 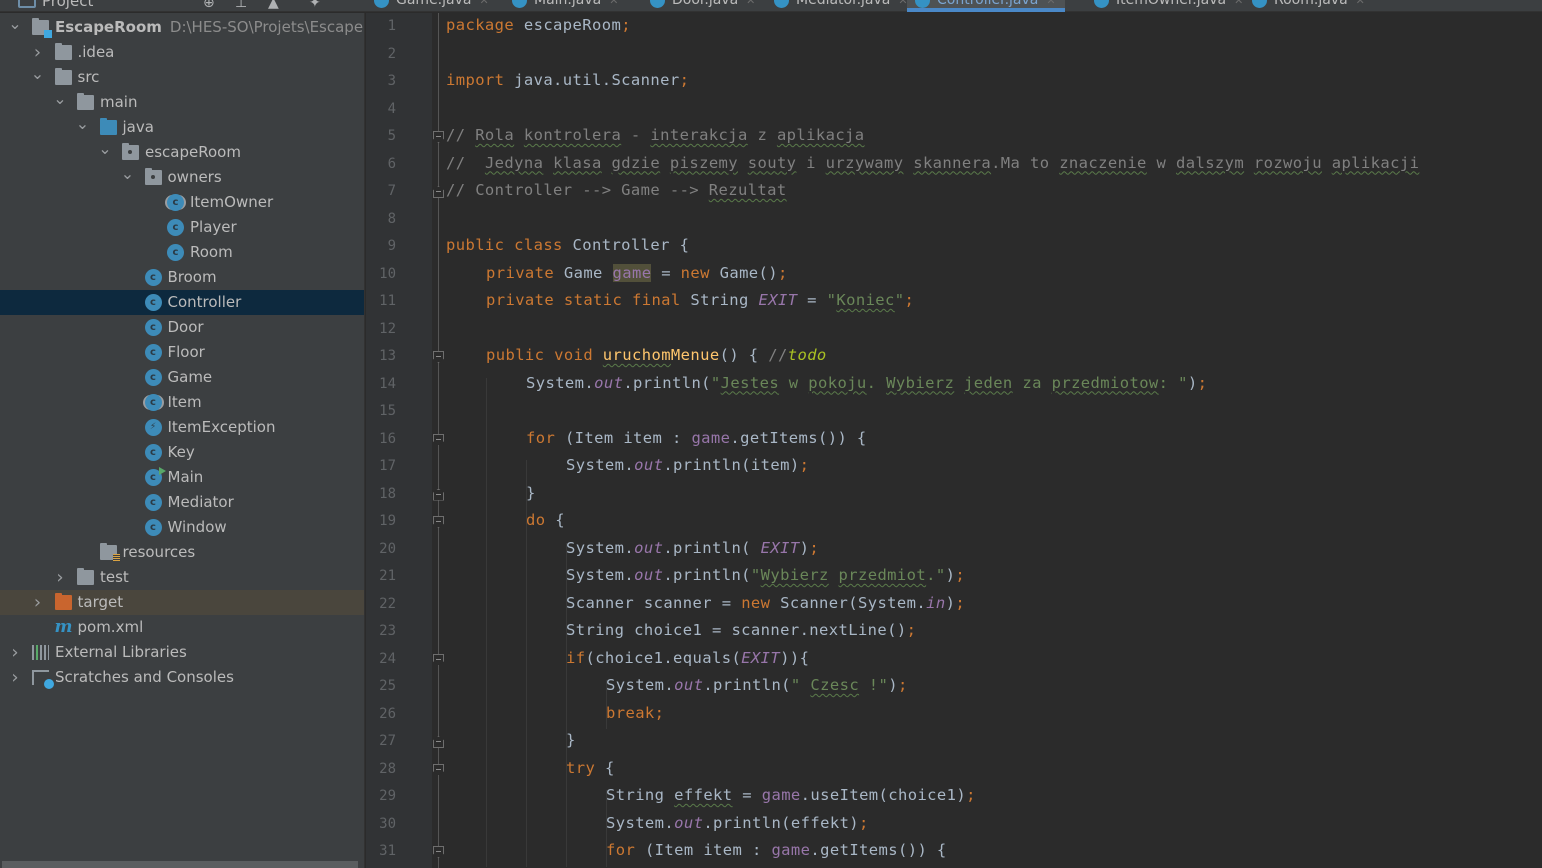 What do you see at coordinates (273, 5) in the screenshot?
I see `expand-icon: ▲` at bounding box center [273, 5].